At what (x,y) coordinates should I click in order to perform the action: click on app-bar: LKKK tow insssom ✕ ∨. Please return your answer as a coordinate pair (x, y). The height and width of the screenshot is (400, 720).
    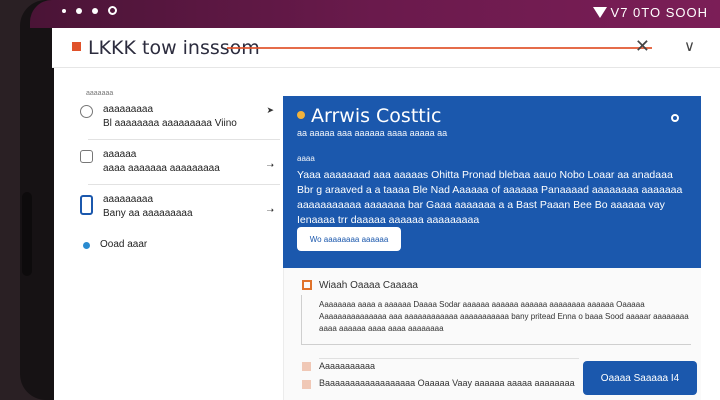
    Looking at the image, I should click on (386, 48).